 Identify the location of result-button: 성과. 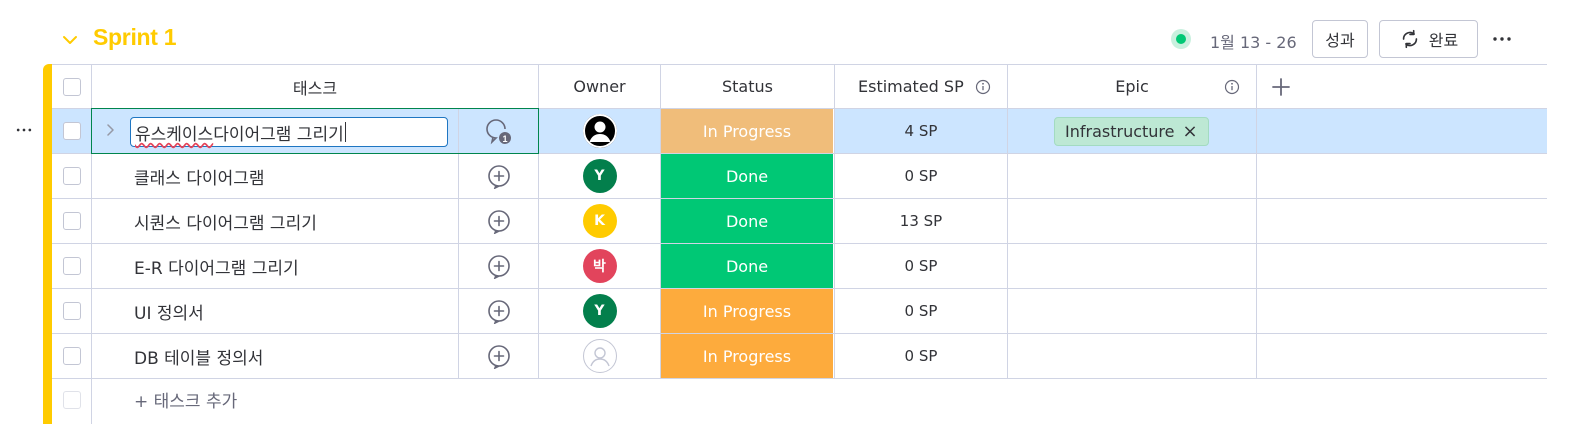
(1340, 39).